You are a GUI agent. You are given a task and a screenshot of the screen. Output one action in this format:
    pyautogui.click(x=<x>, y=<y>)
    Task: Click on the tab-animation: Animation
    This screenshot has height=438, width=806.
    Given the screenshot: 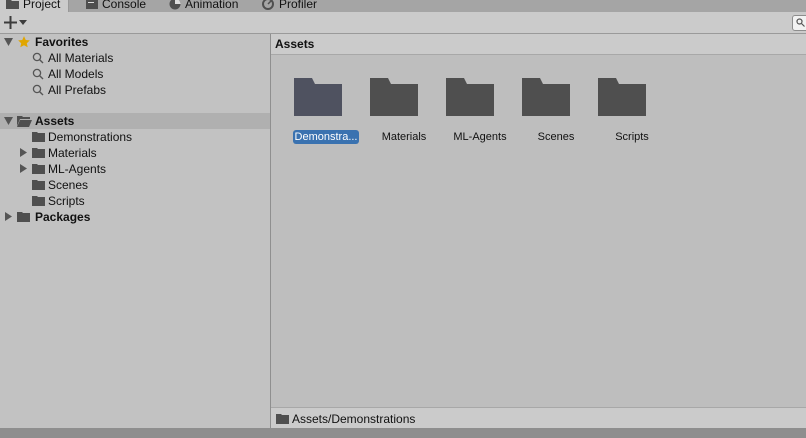 What is the action you would take?
    pyautogui.click(x=203, y=6)
    